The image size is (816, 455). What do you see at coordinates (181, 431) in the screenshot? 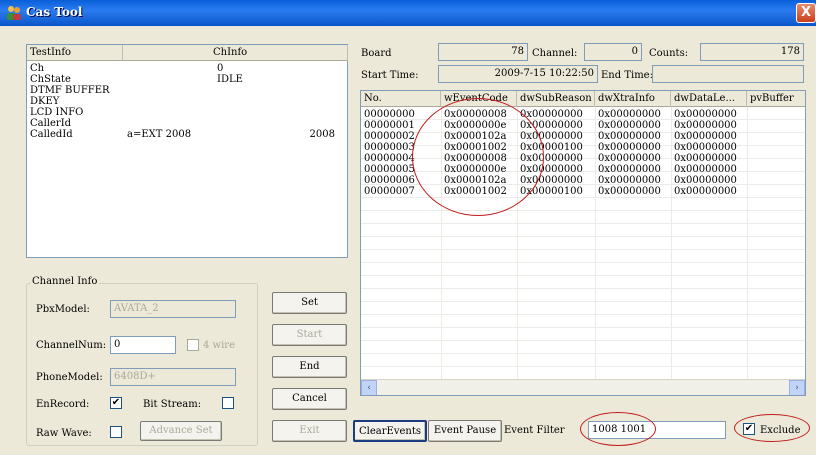
I see `advance-set-button: Advance Set` at bounding box center [181, 431].